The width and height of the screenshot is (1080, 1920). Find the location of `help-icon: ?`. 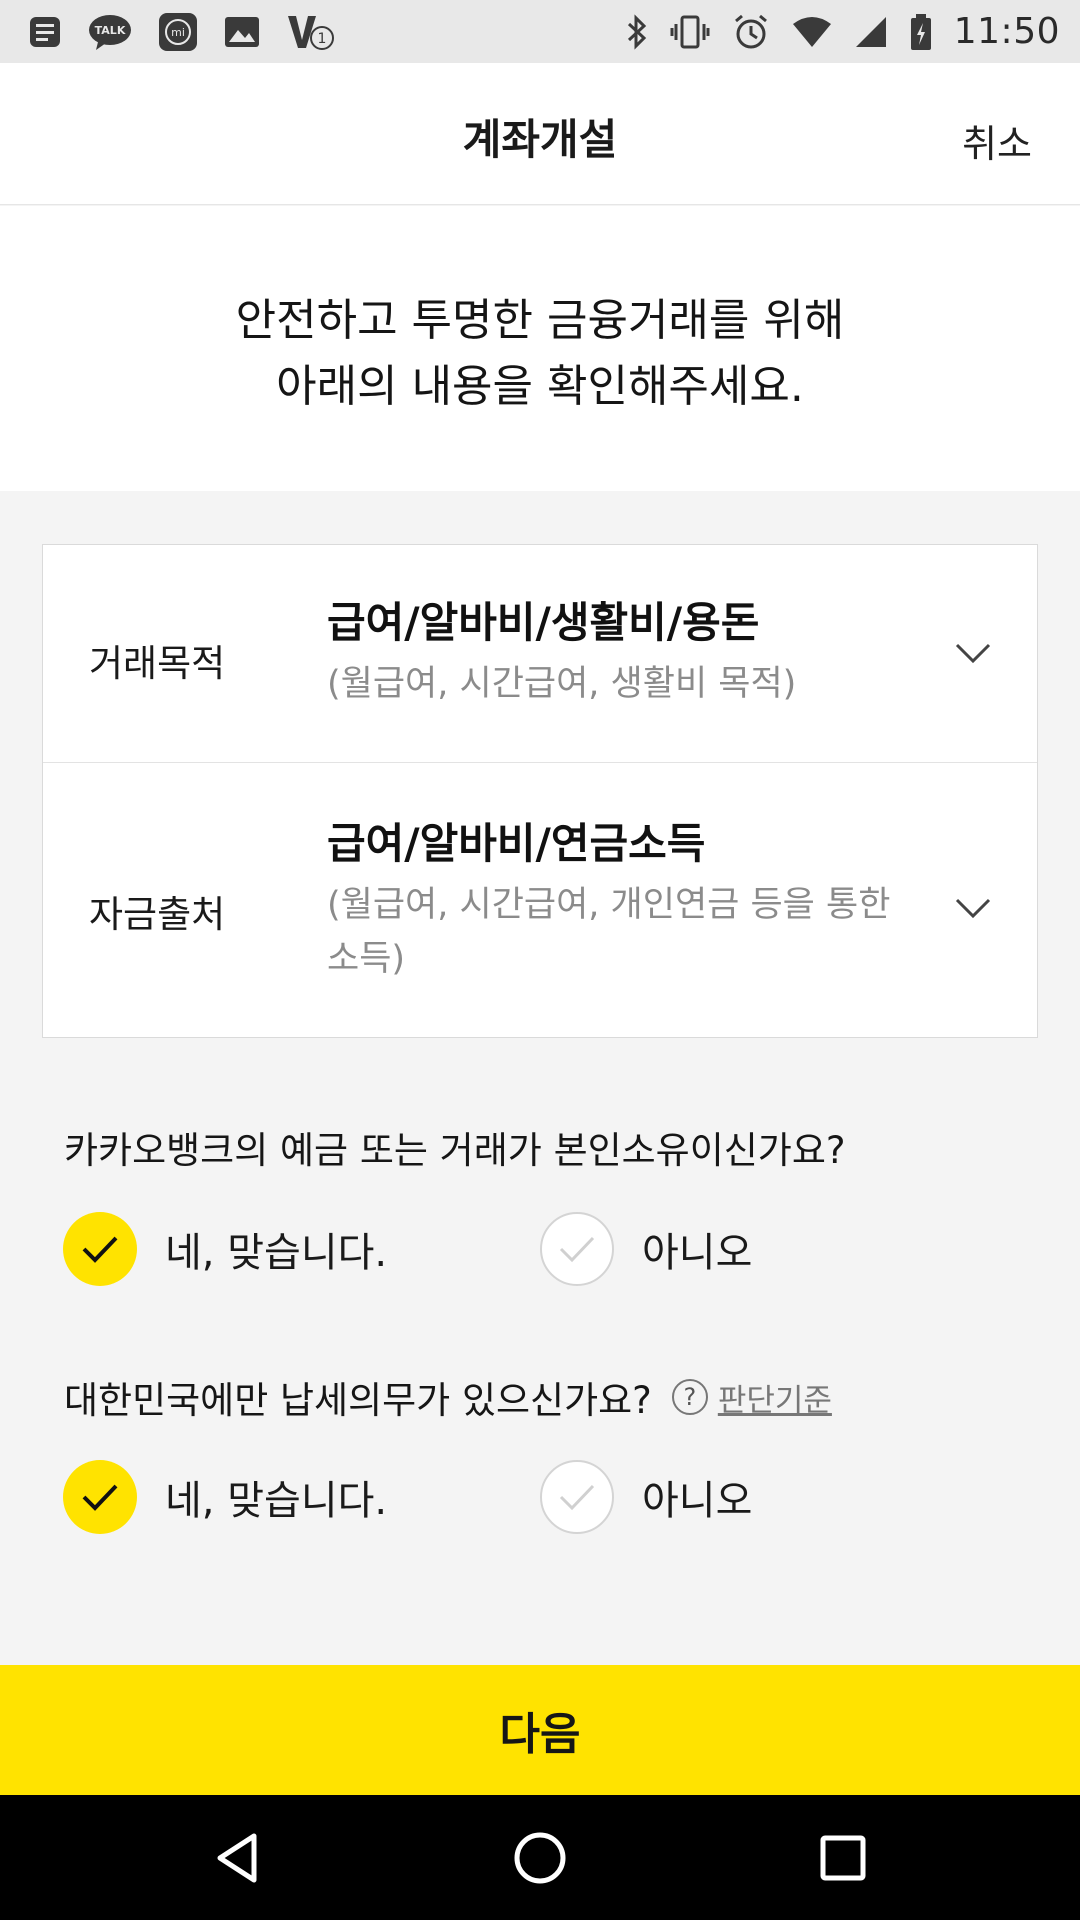

help-icon: ? is located at coordinates (689, 1397).